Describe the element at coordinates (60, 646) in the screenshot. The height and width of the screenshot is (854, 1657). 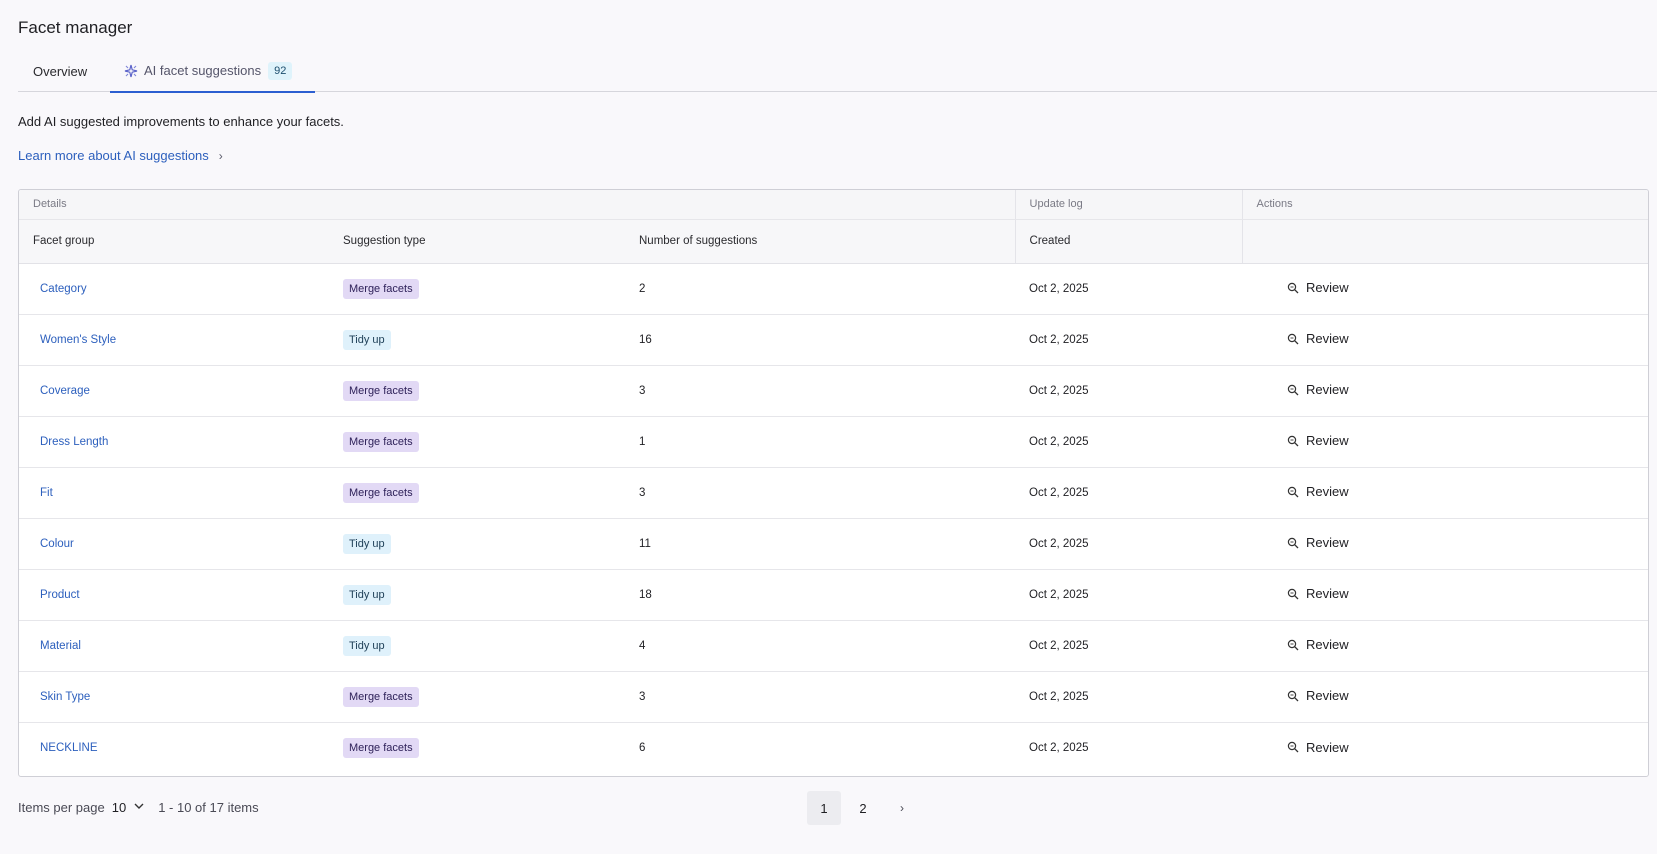
I see `facet-group-link: Material` at that location.